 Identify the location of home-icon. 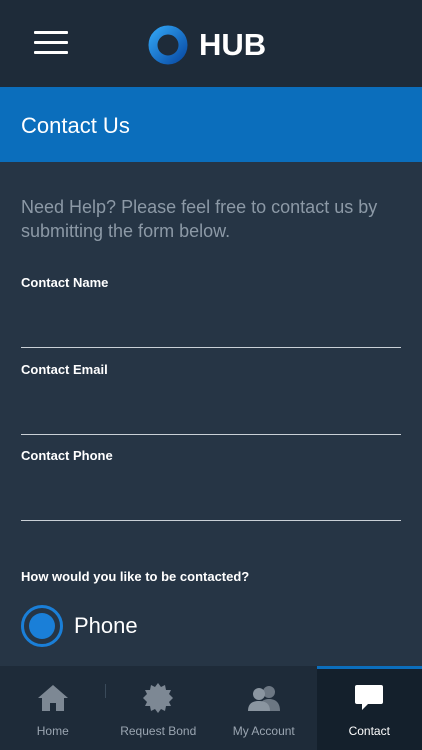
(53, 698).